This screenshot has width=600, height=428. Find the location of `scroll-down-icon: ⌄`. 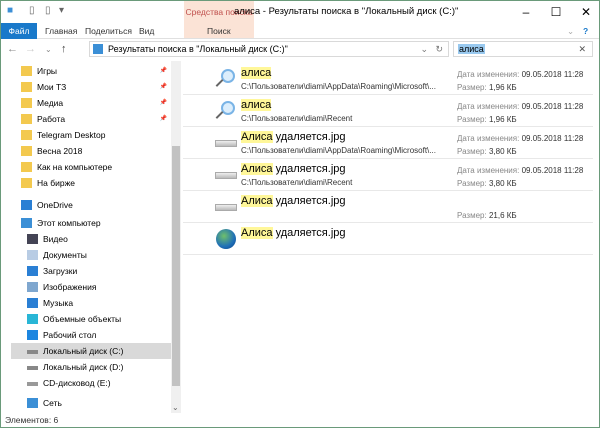

scroll-down-icon: ⌄ is located at coordinates (175, 407).